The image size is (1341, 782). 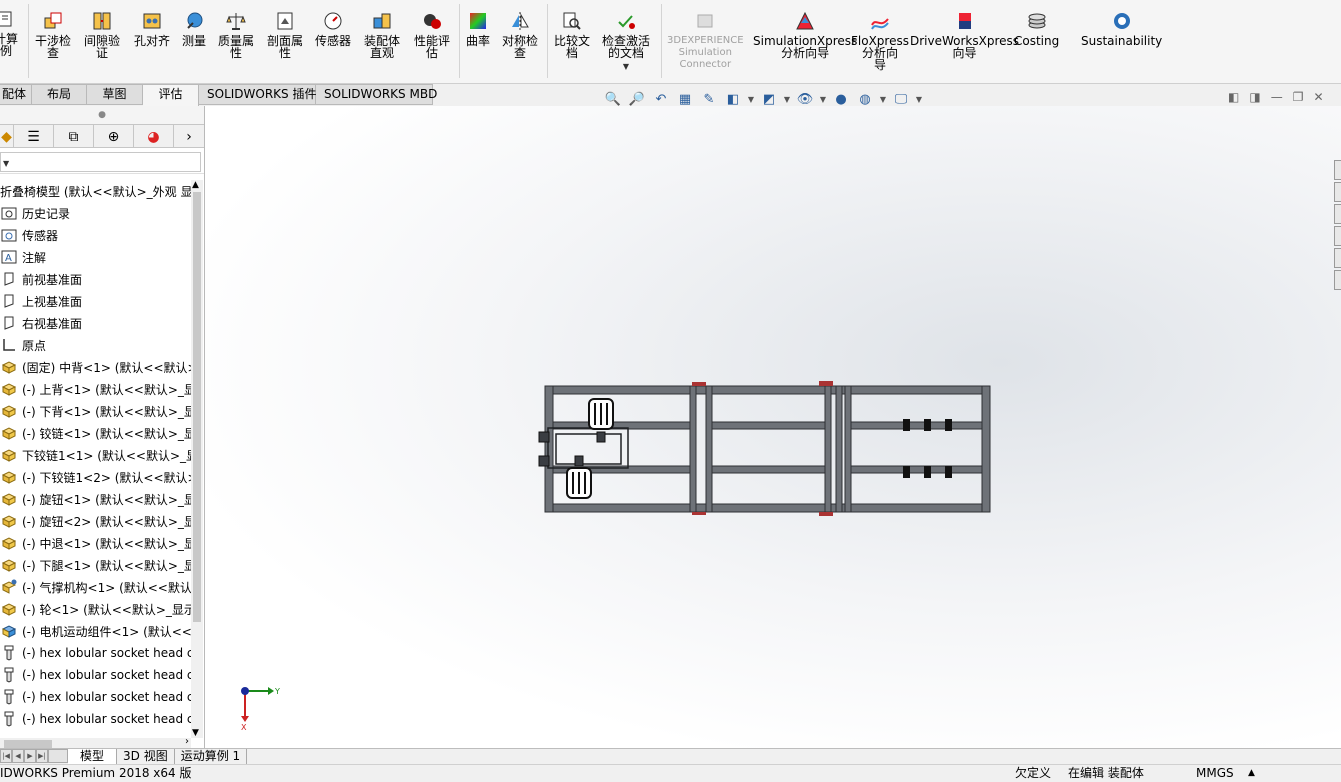 What do you see at coordinates (100, 162) in the screenshot?
I see `filter-input: ▼` at bounding box center [100, 162].